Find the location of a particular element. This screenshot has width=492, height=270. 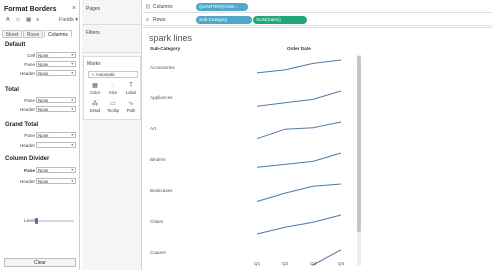

format-panel-title: Format Borders is located at coordinates (30, 9).